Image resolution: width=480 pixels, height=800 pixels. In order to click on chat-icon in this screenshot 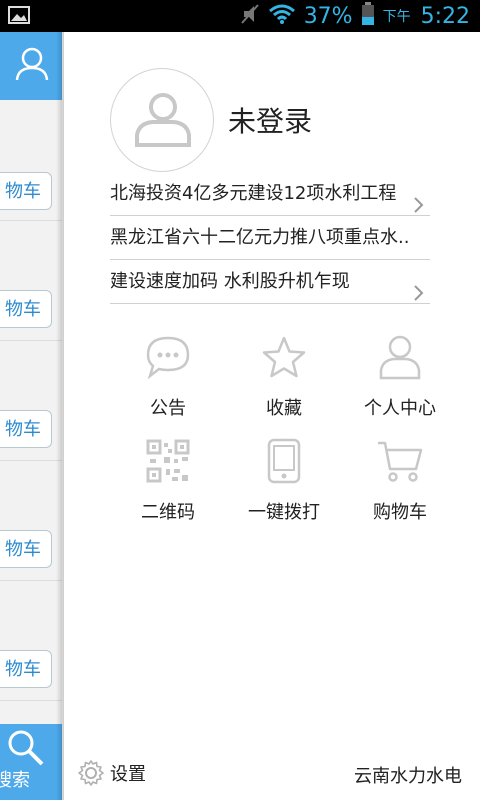, I will do `click(168, 357)`.